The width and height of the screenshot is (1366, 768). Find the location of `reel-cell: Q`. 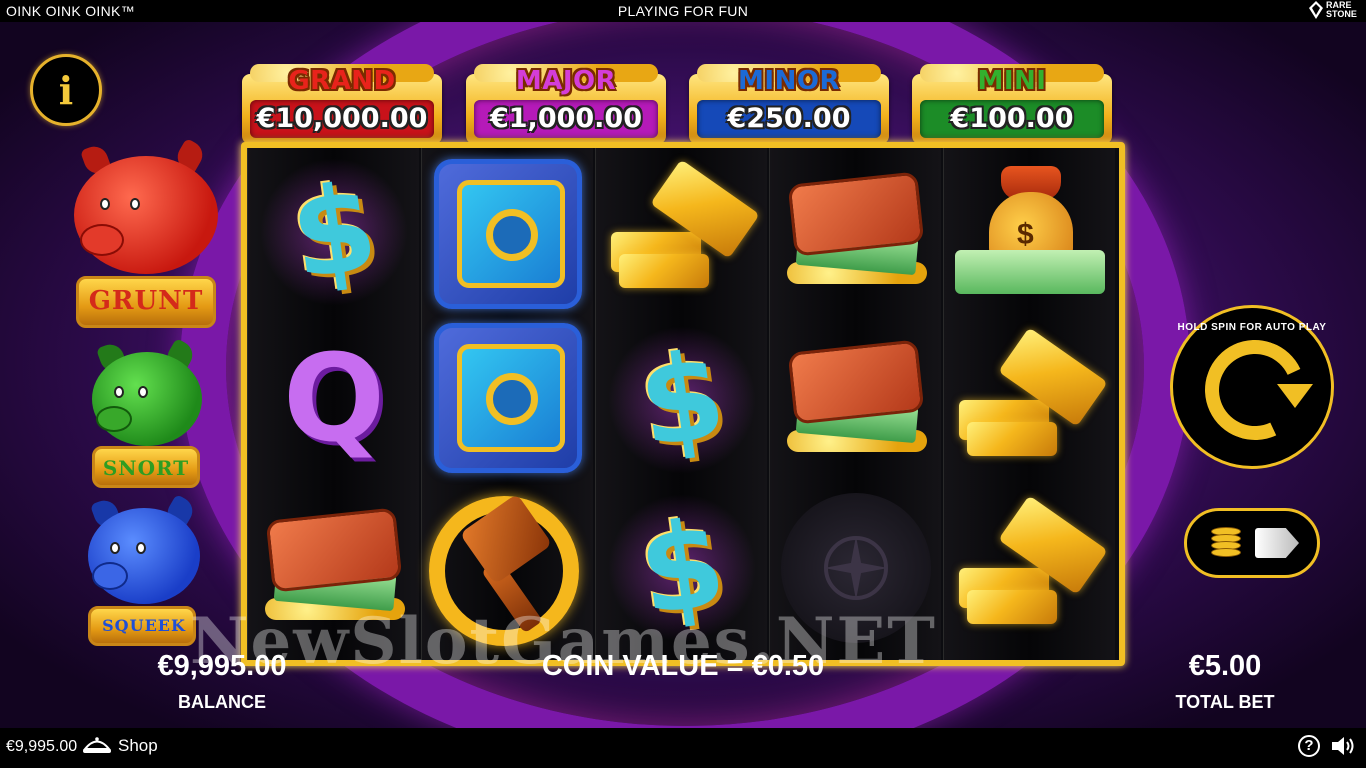

reel-cell: Q is located at coordinates (334, 399).